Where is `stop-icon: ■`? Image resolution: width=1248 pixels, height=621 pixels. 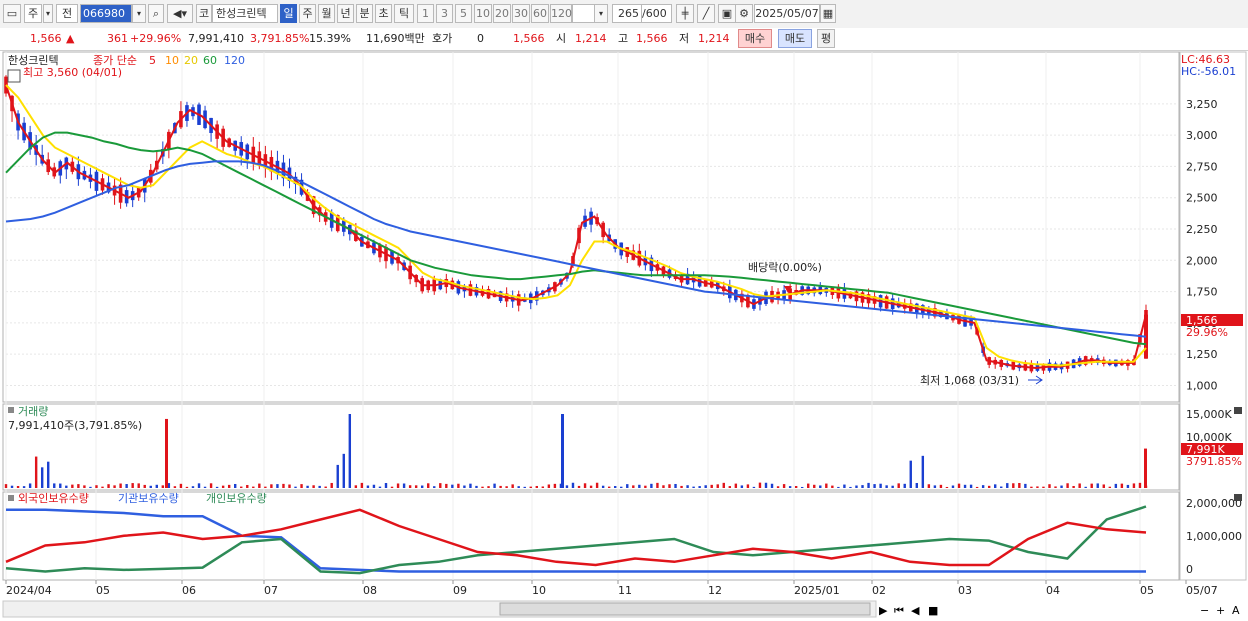 stop-icon: ■ is located at coordinates (933, 610).